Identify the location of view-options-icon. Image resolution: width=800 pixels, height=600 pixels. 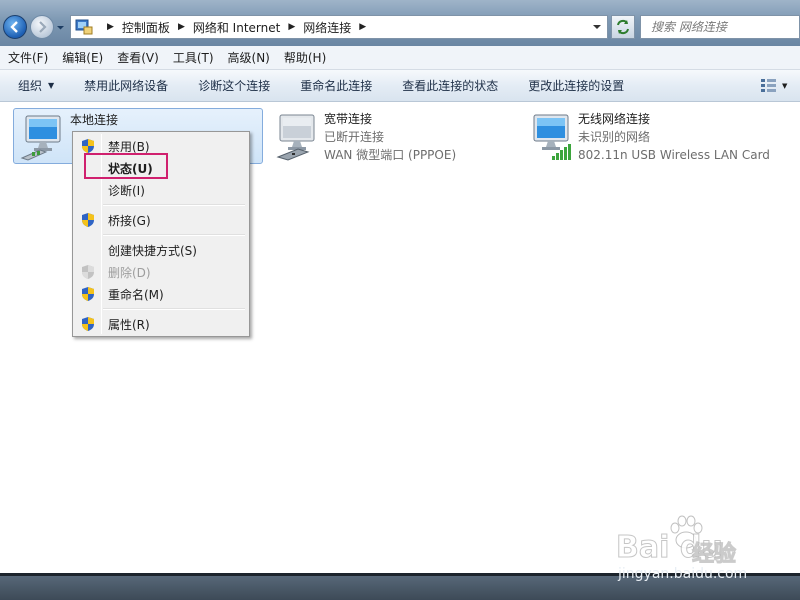
(768, 85).